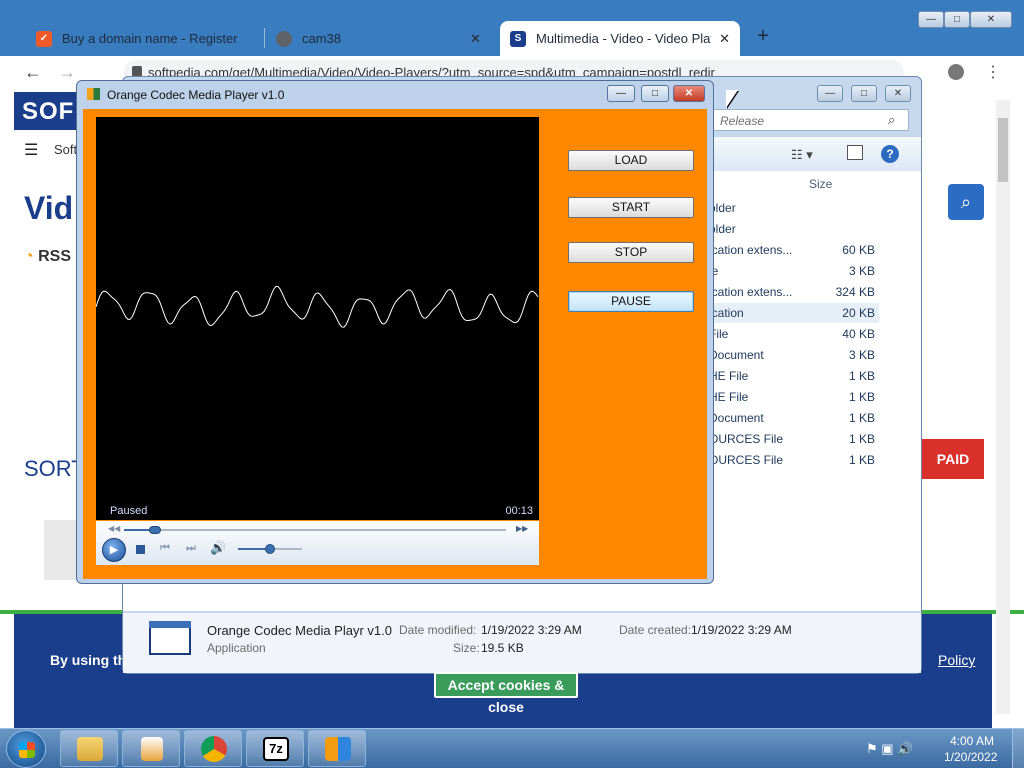 This screenshot has height=768, width=1024. Describe the element at coordinates (655, 93) in the screenshot. I see `player-maximize-button: □` at that location.